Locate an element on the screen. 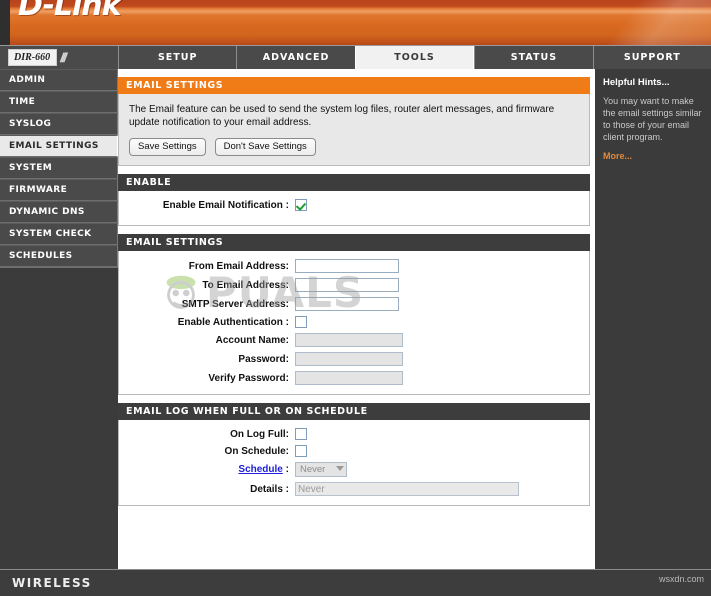  sidebar-item-dynamic-dns: DYNAMIC DNS is located at coordinates (59, 212).